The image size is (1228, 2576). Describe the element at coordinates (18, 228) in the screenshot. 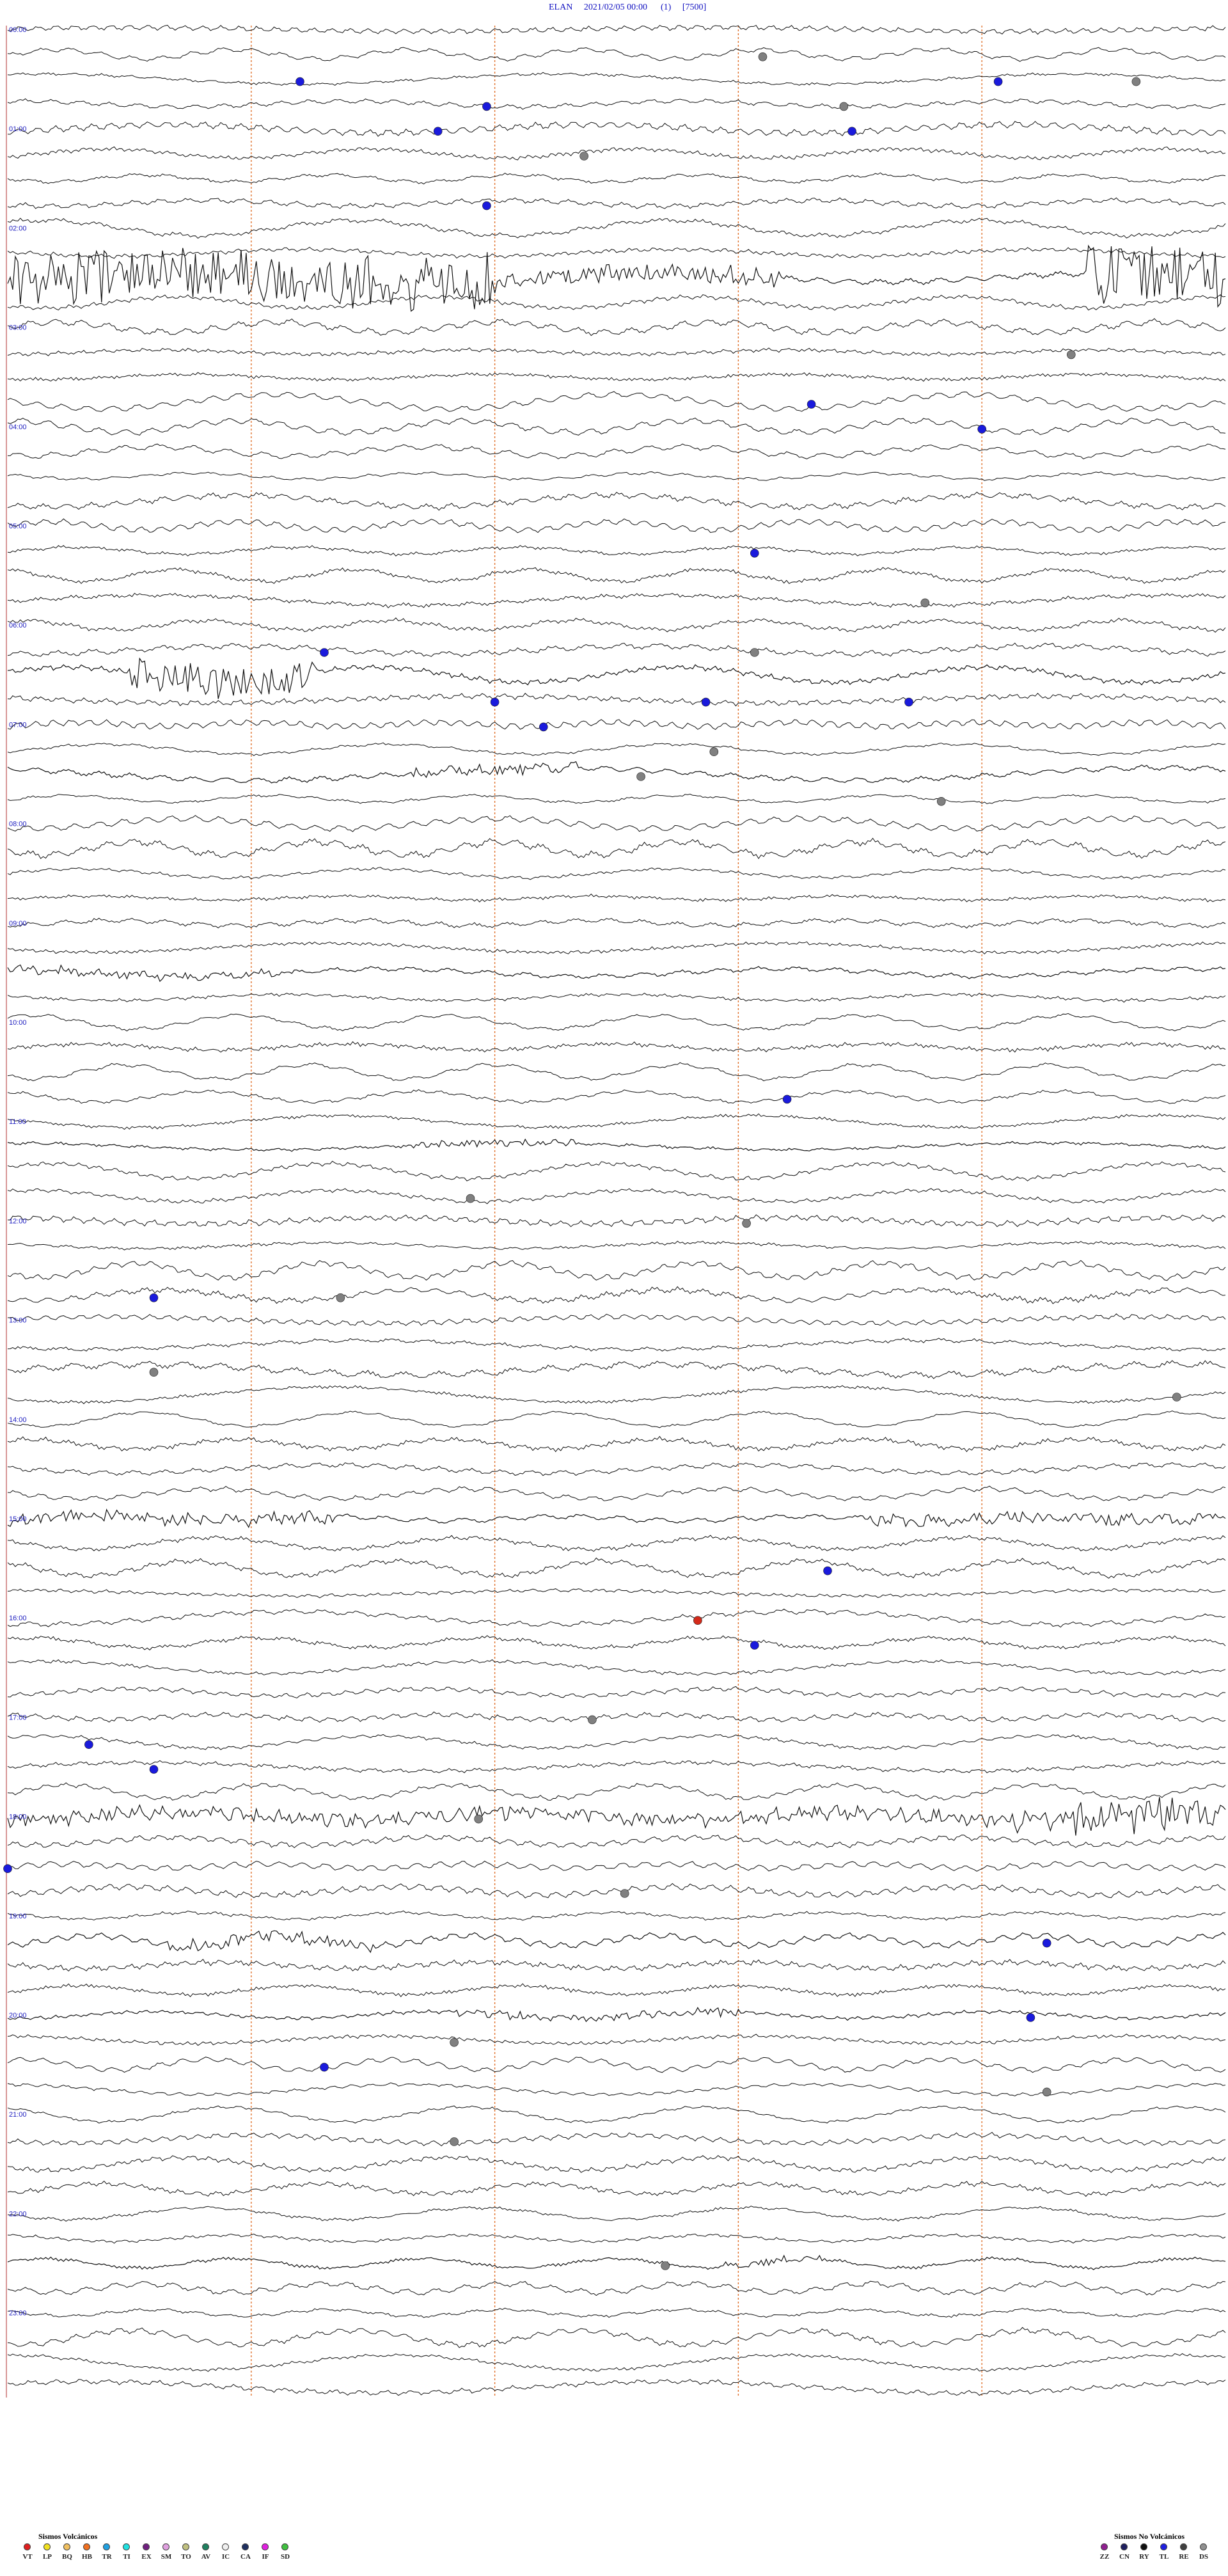

I see `hour-label: 02:00` at that location.